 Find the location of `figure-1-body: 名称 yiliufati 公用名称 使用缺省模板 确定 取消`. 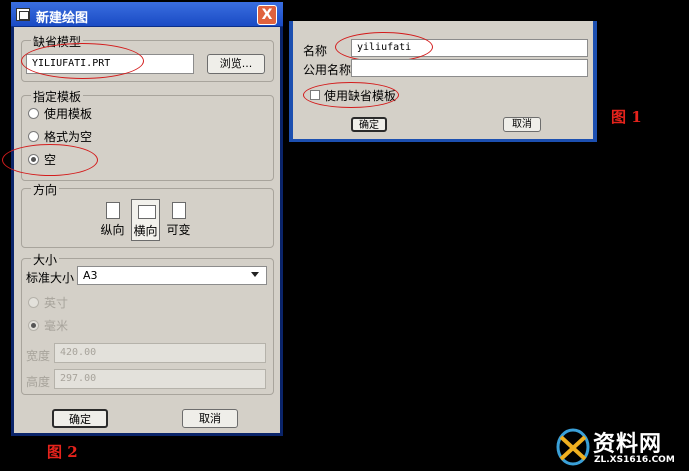

figure-1-body: 名称 yiliufati 公用名称 使用缺省模板 确定 取消 is located at coordinates (443, 80).